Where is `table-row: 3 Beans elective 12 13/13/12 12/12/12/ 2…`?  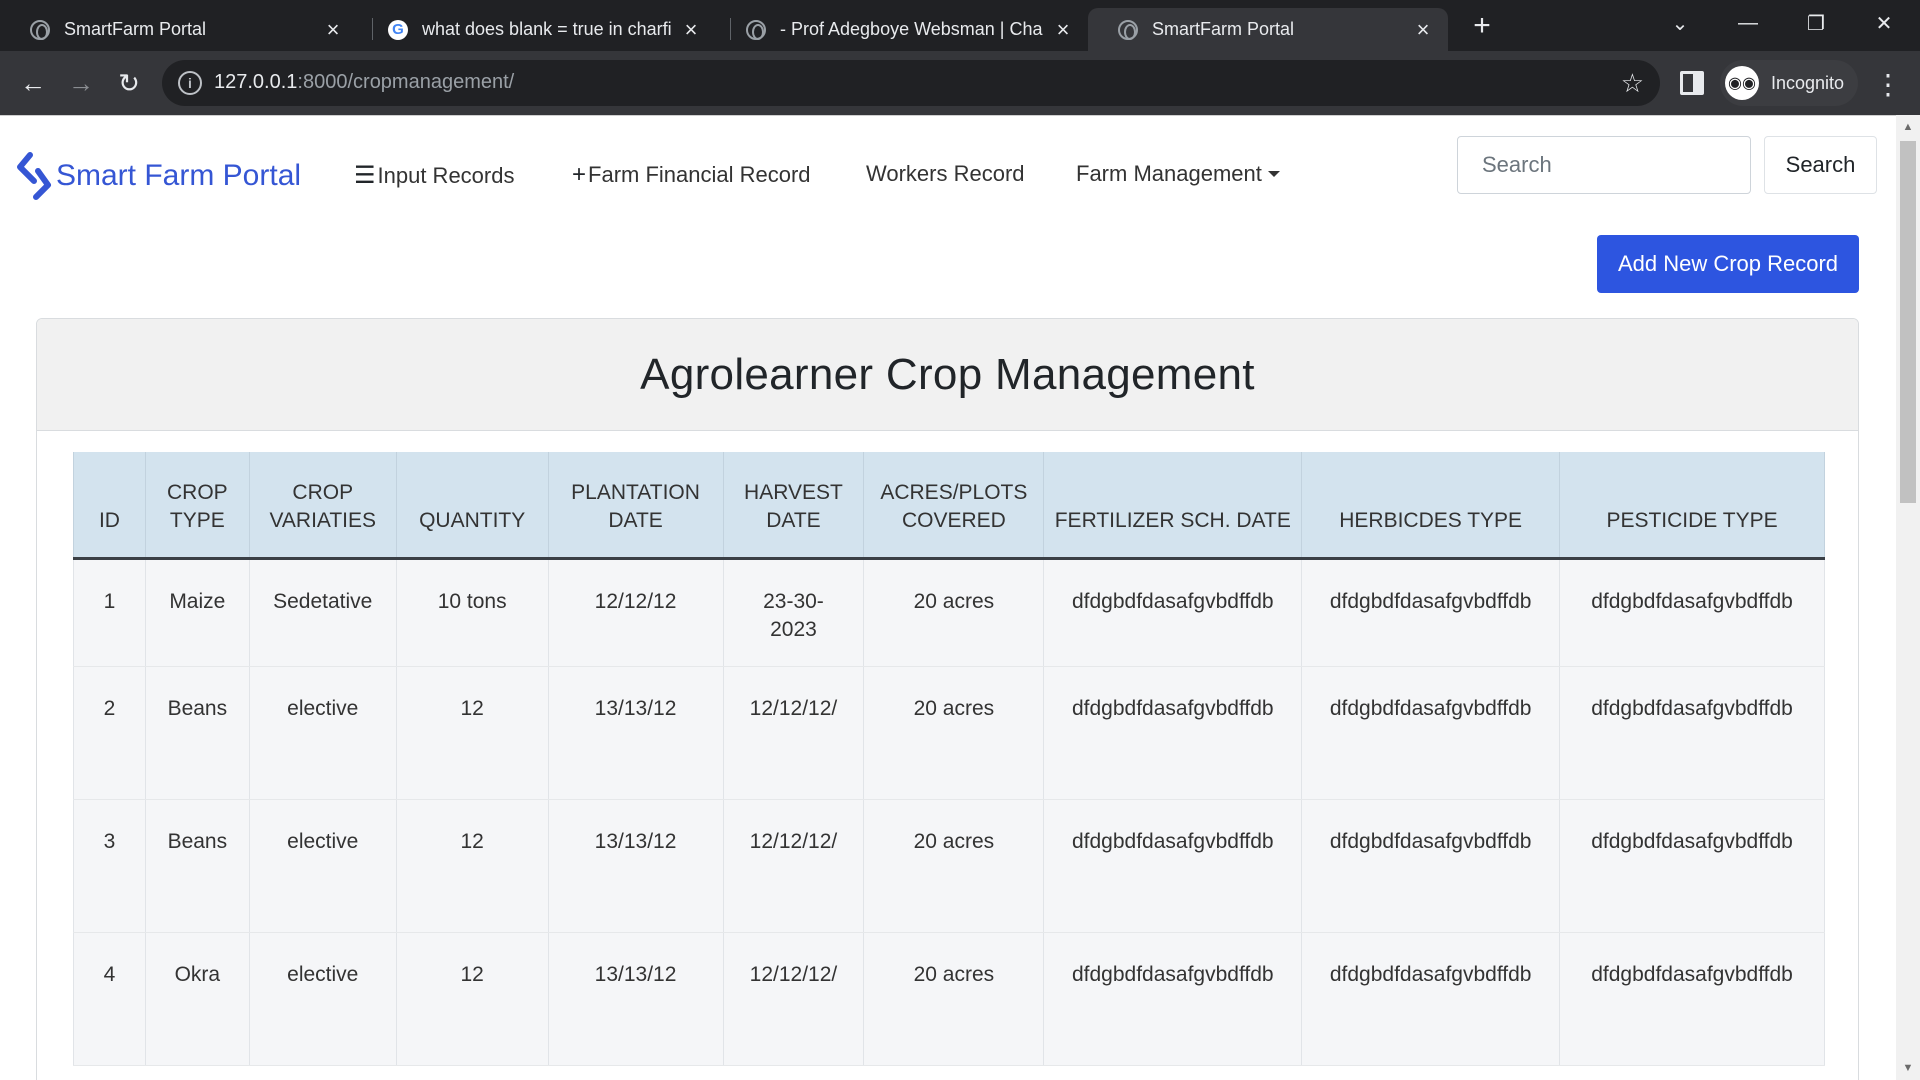
table-row: 3 Beans elective 12 13/13/12 12/12/12/ 2… is located at coordinates (949, 866).